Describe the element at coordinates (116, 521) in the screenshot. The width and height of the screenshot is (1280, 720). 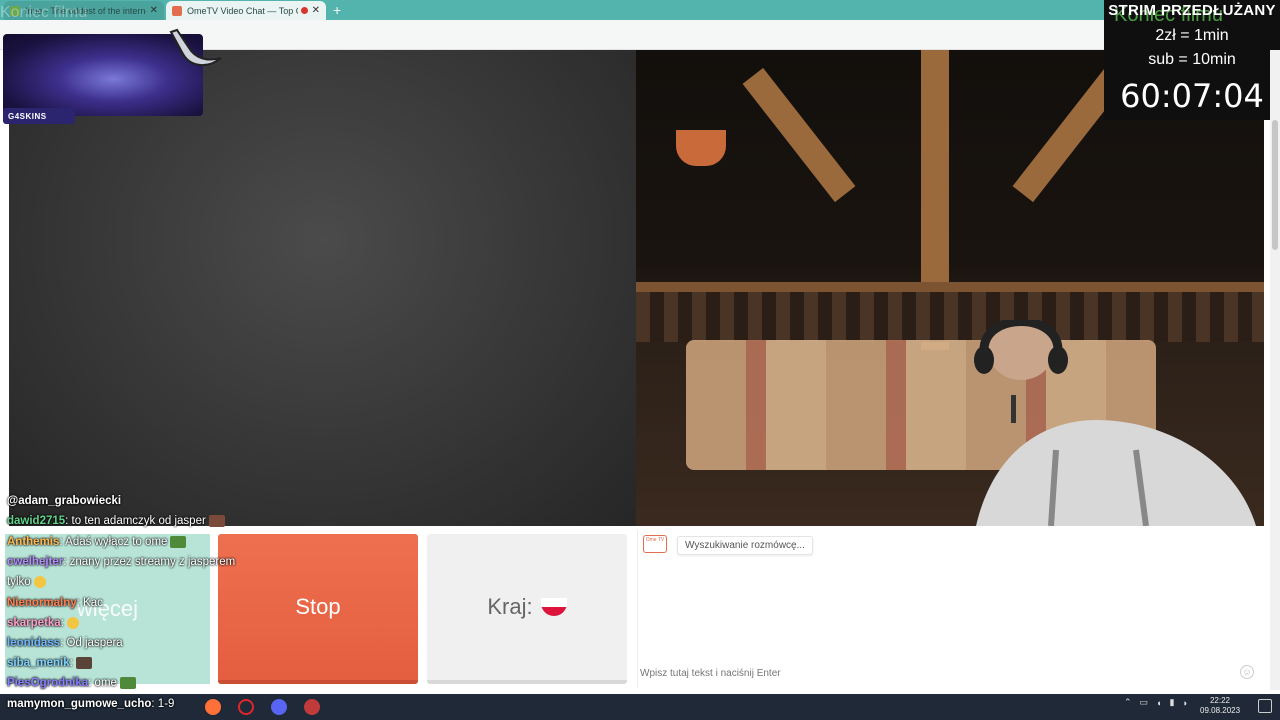
I see `stream-chat-line: dawid2715: to ten adamczyk od jasper` at that location.